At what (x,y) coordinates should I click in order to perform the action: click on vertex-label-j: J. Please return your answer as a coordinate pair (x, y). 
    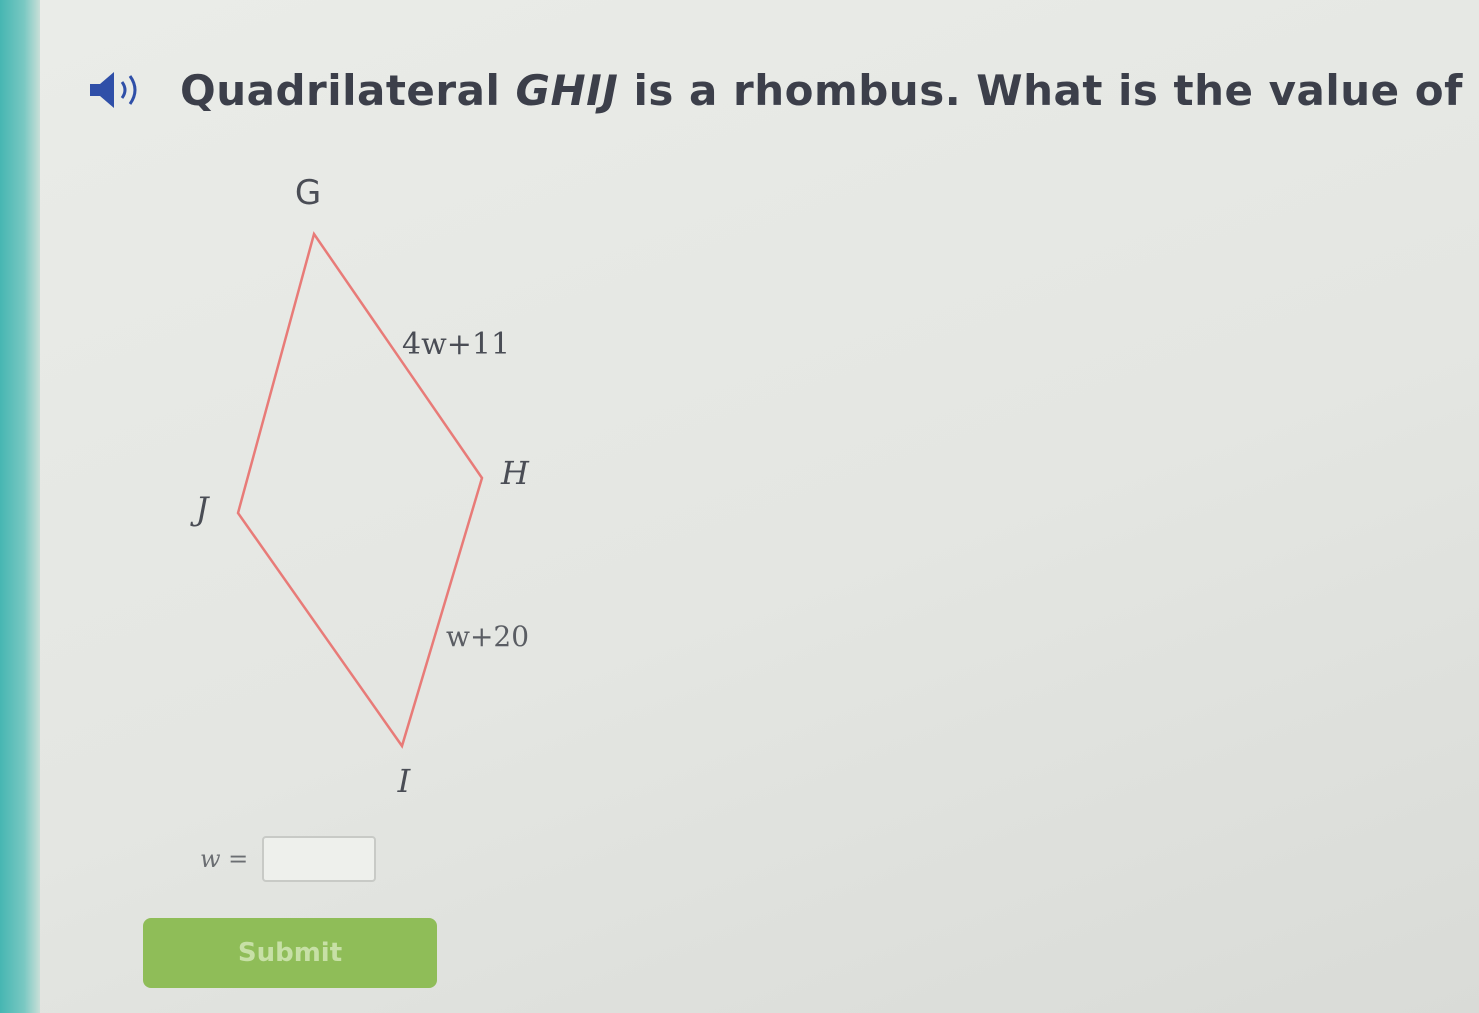
    Looking at the image, I should click on (200, 509).